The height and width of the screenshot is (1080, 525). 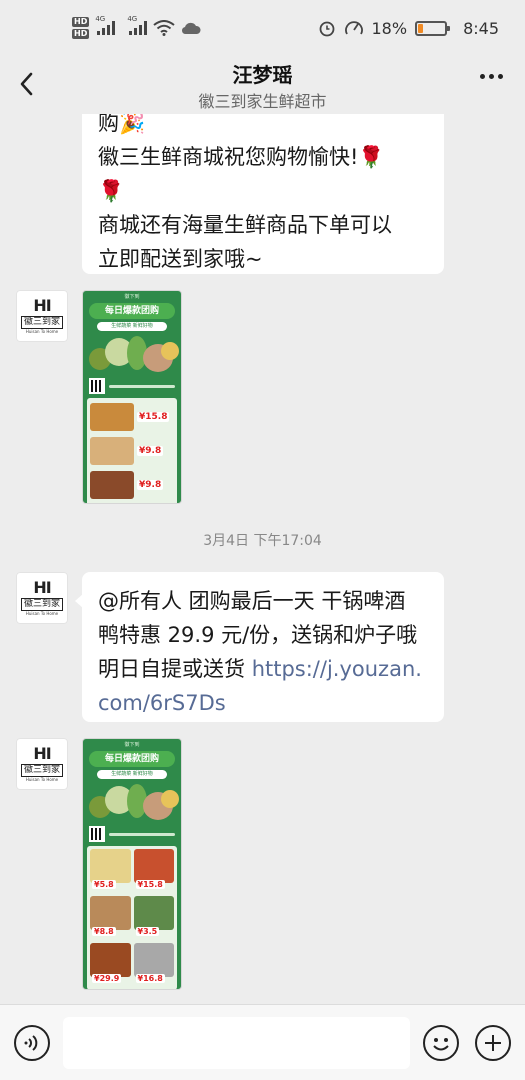 I want to click on poster-product: ¥8.8, so click(x=110, y=918).